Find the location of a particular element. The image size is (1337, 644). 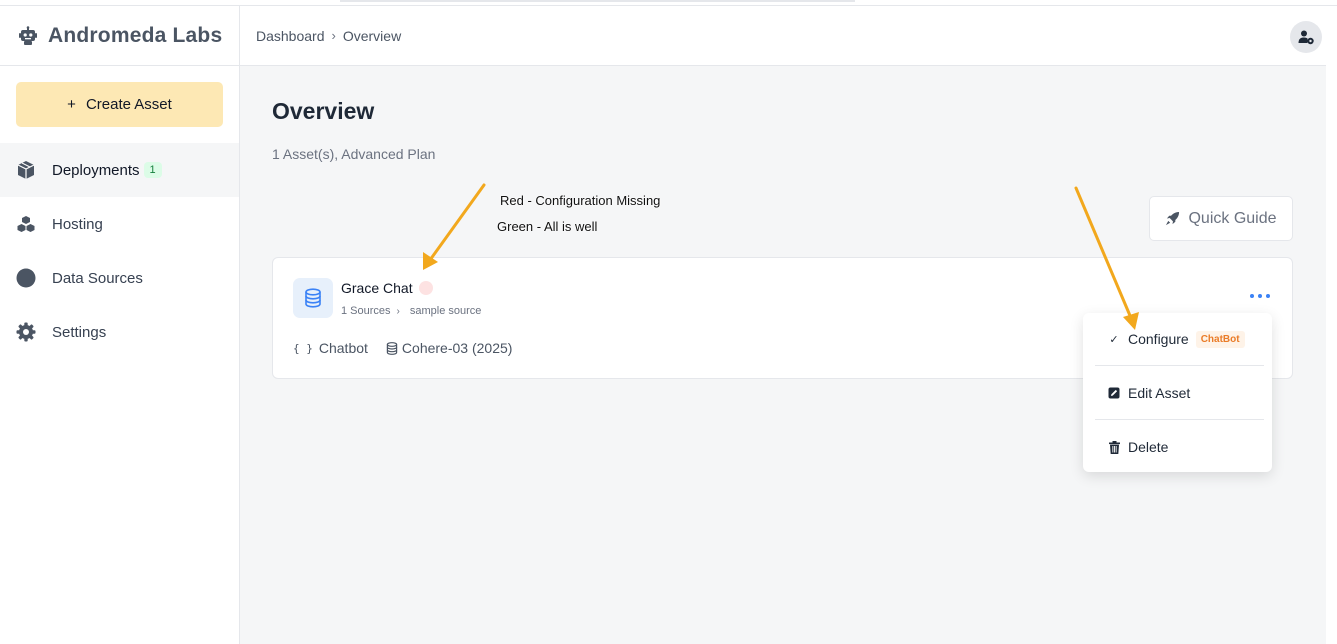

breadcrumb-dashboard: Dashboard is located at coordinates (290, 36).